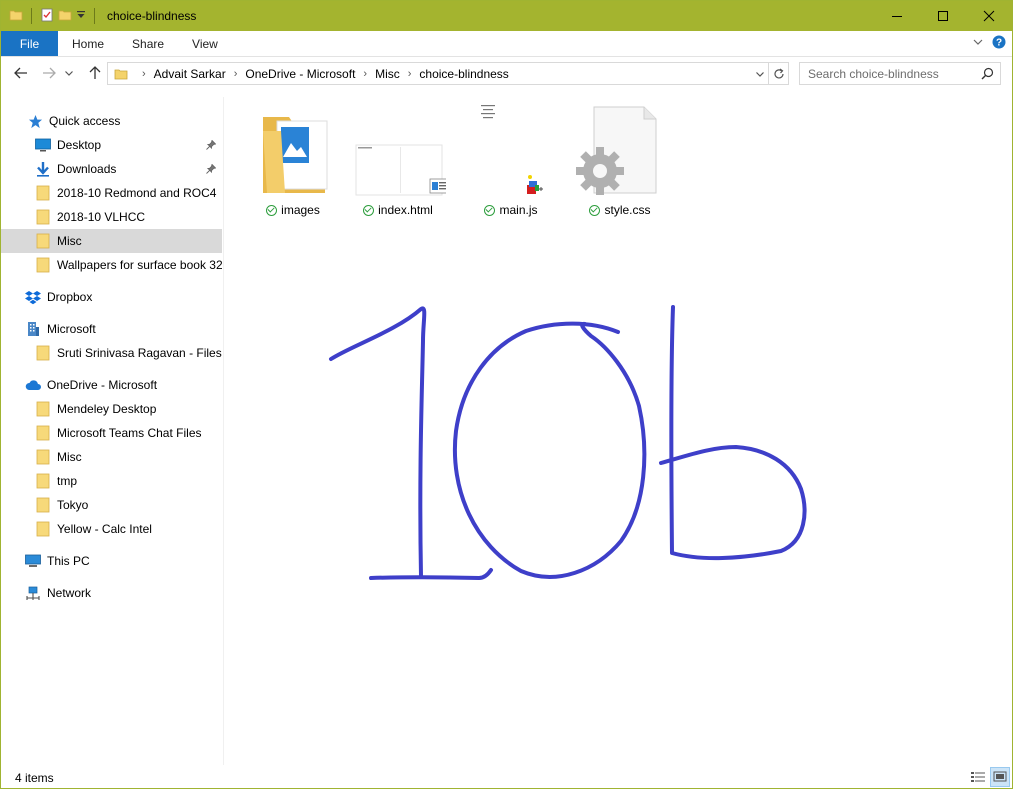 The height and width of the screenshot is (789, 1013). Describe the element at coordinates (111, 457) in the screenshot. I see `sidebar-item-misc: Misc` at that location.